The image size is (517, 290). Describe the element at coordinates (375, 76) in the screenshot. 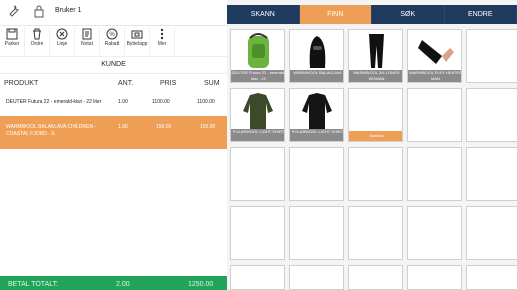

I see `product-caption: WARMWOOL 3/4 LONGS WOMAN` at that location.